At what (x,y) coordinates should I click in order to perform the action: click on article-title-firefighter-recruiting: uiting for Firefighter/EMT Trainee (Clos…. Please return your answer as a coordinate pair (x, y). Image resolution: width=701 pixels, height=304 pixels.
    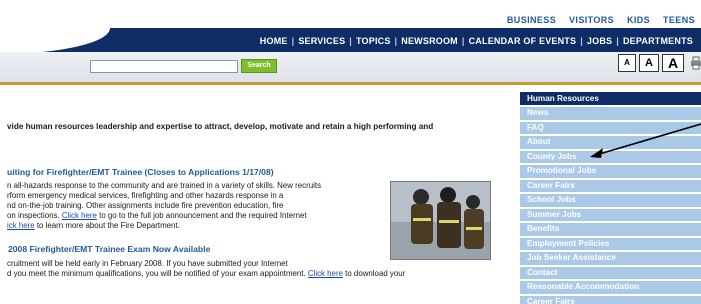
    Looking at the image, I should click on (140, 172).